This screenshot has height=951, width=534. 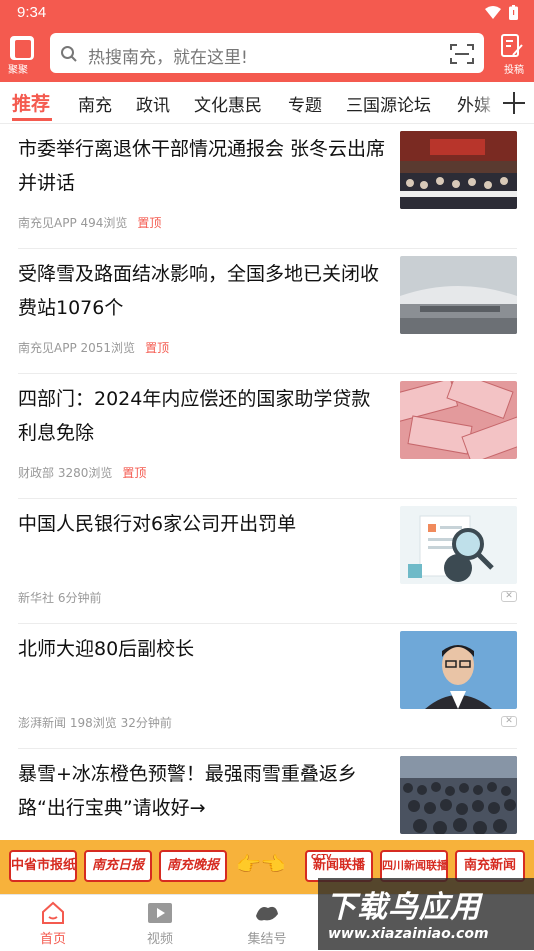 I want to click on news-title: 四部门：2024年内应偿还的国家助学贷款利息免除, so click(x=194, y=416).